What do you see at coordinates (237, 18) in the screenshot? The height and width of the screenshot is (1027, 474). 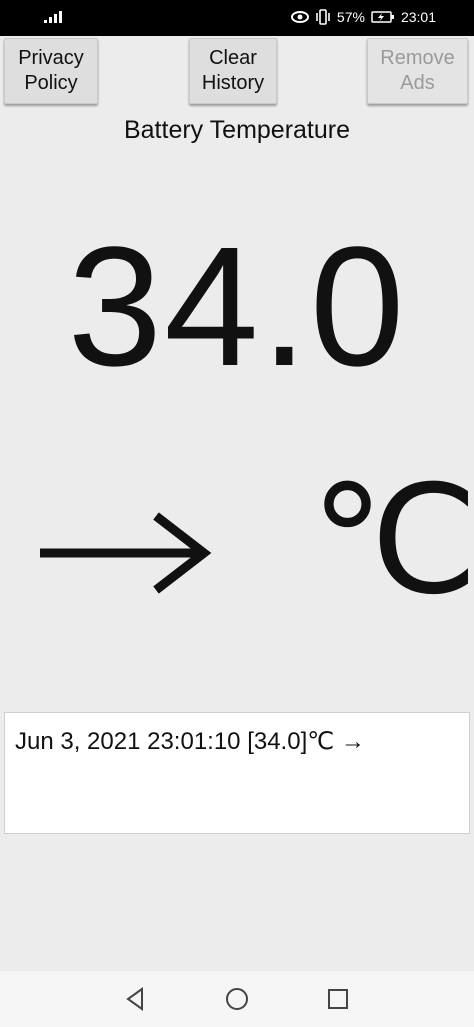 I see `status-bar: 57% 23:01` at bounding box center [237, 18].